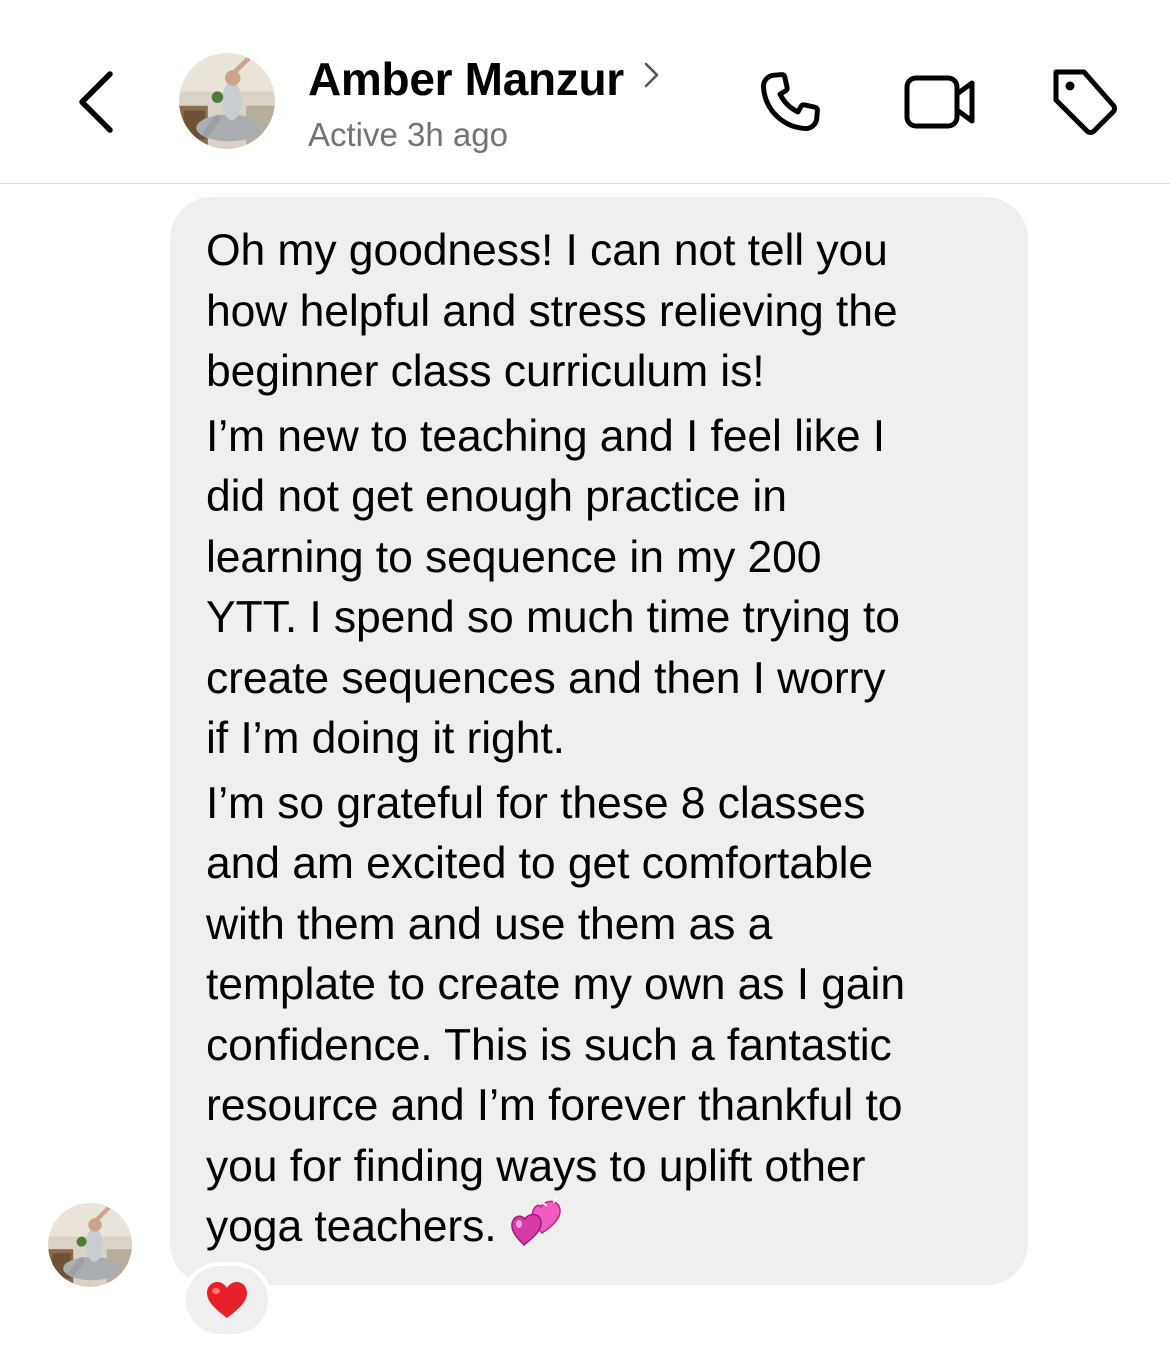  I want to click on conversation-header: Amber Manzur Active 3h ago, so click(585, 92).